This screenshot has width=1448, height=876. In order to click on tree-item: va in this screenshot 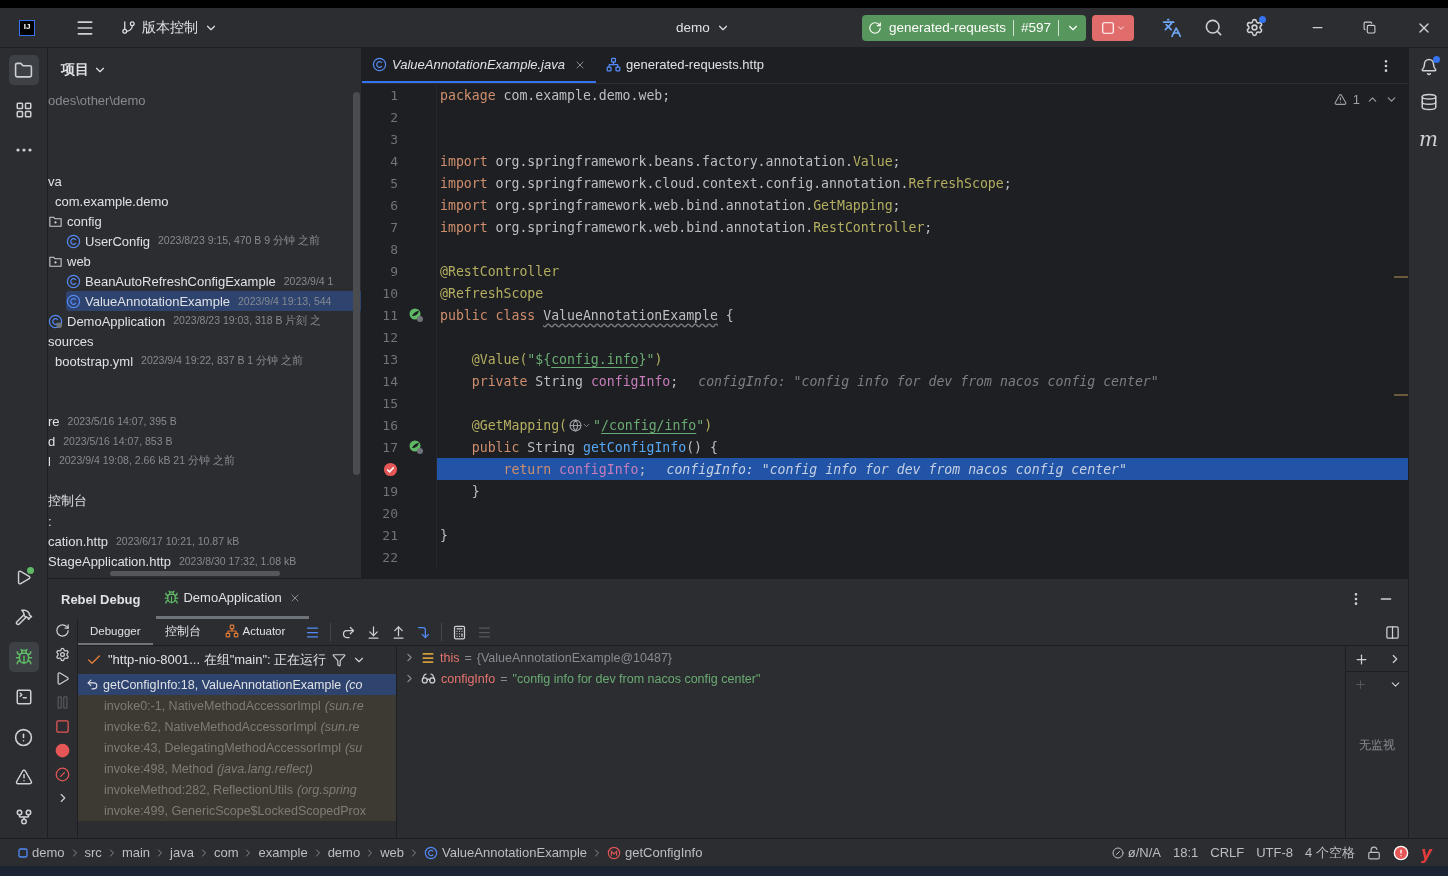, I will do `click(204, 181)`.